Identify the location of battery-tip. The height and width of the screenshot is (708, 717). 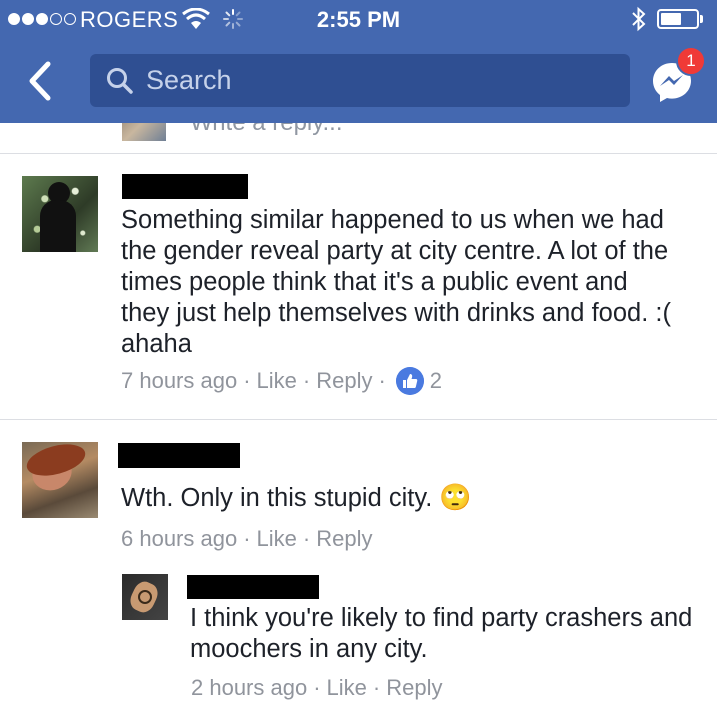
(701, 19).